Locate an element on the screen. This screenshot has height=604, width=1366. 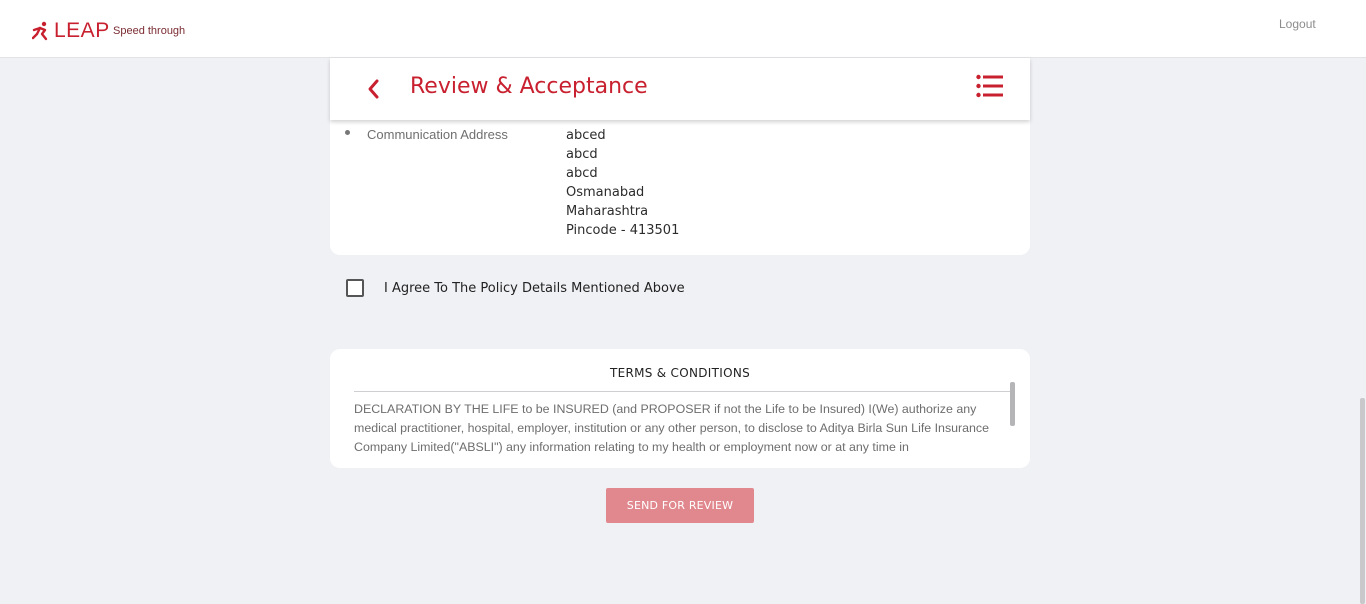
address-line: Maharashtra is located at coordinates (607, 211).